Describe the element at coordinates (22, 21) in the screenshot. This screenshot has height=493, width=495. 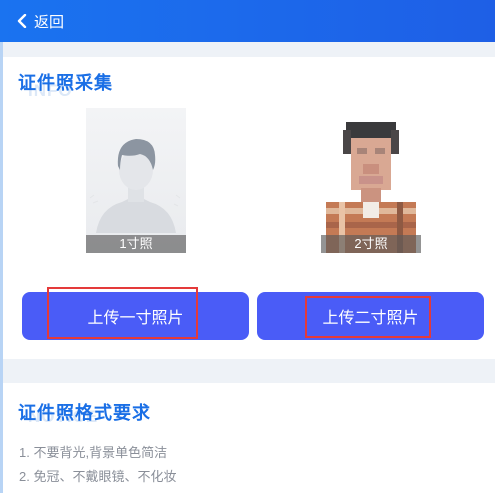
I see `chevron-left-icon` at that location.